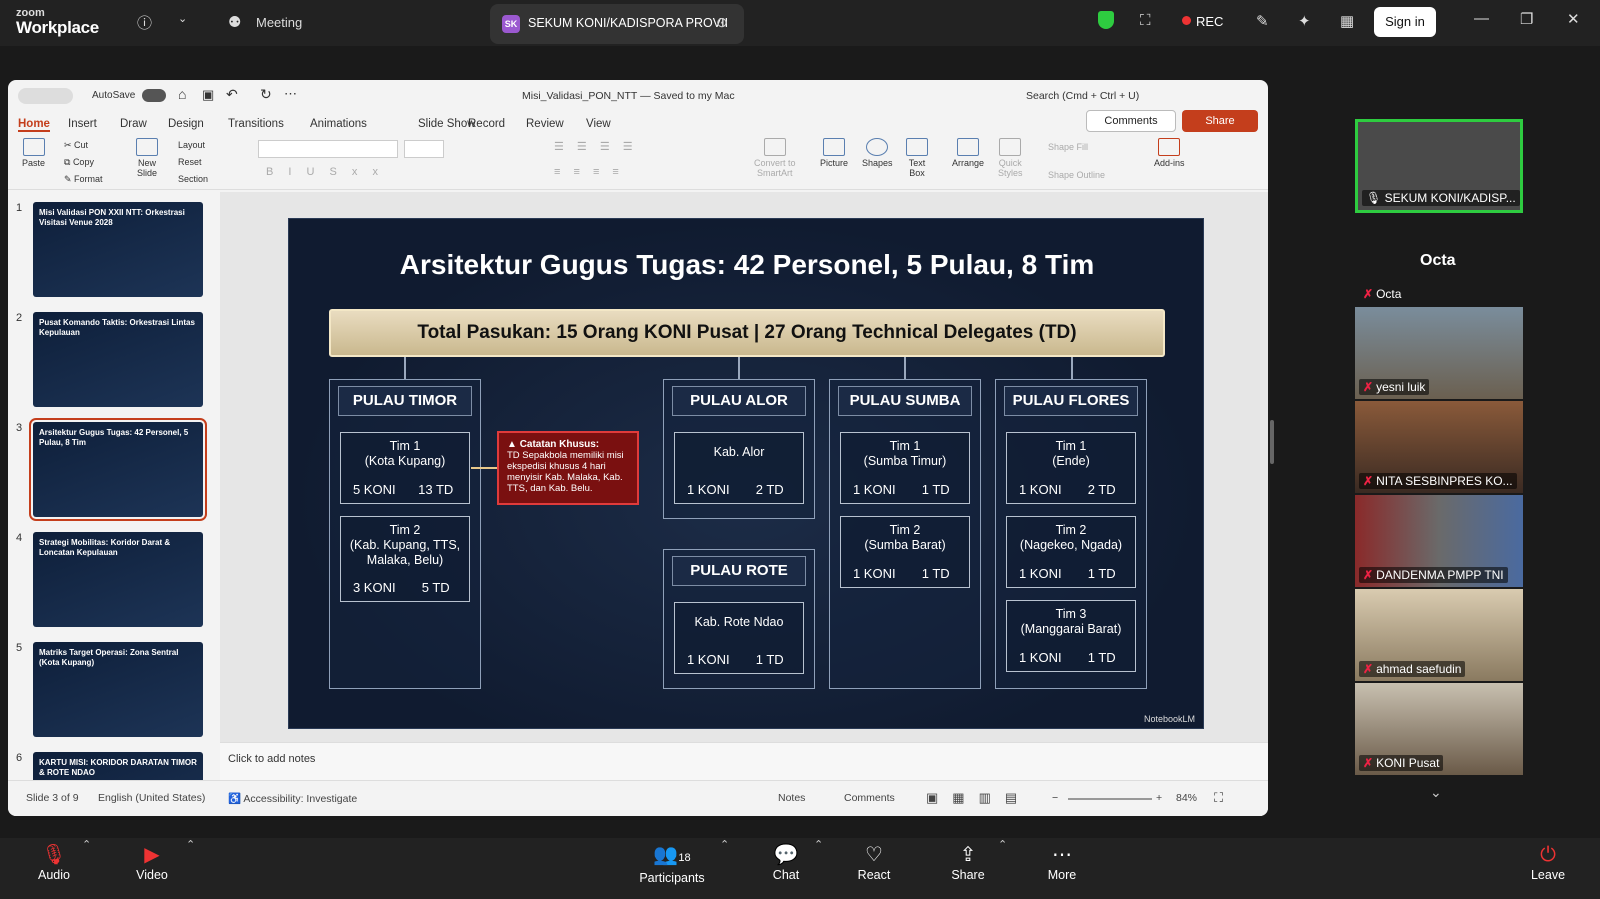 The image size is (1600, 899). I want to click on comments-label: Comments, so click(1131, 121).